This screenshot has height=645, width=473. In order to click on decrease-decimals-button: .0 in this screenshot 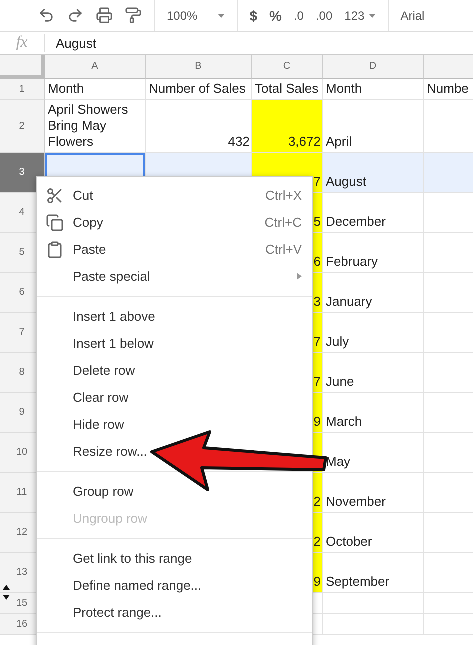, I will do `click(299, 15)`.